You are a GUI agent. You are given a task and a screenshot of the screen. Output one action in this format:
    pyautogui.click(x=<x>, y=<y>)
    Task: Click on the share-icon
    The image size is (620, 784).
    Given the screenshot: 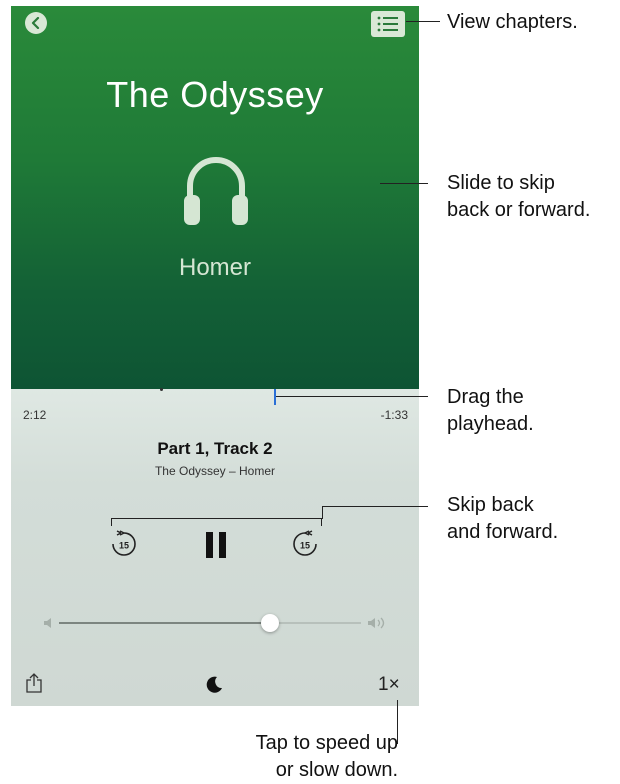 What is the action you would take?
    pyautogui.click(x=34, y=683)
    